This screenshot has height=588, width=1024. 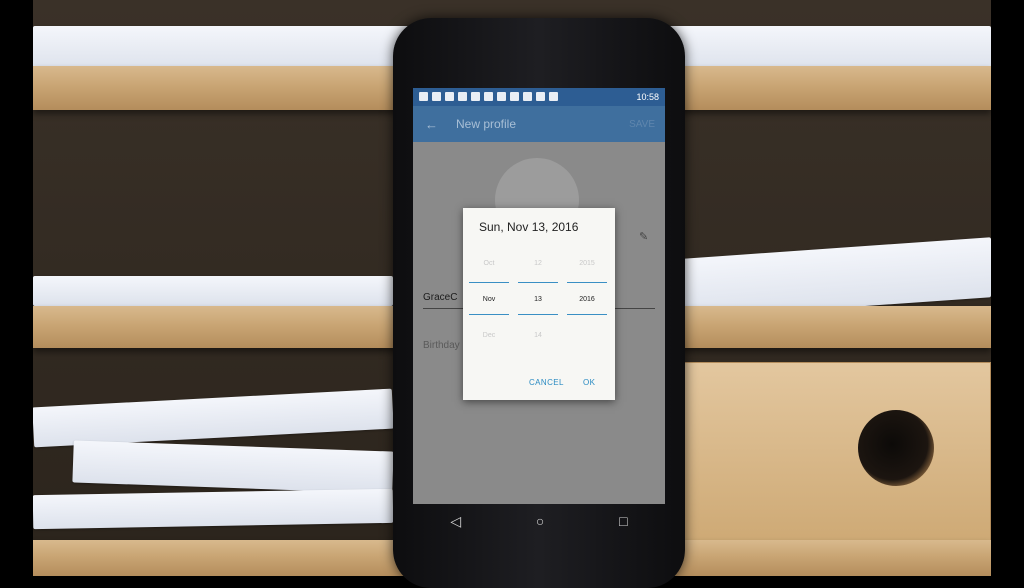 I want to click on notification-icons, so click(x=488, y=96).